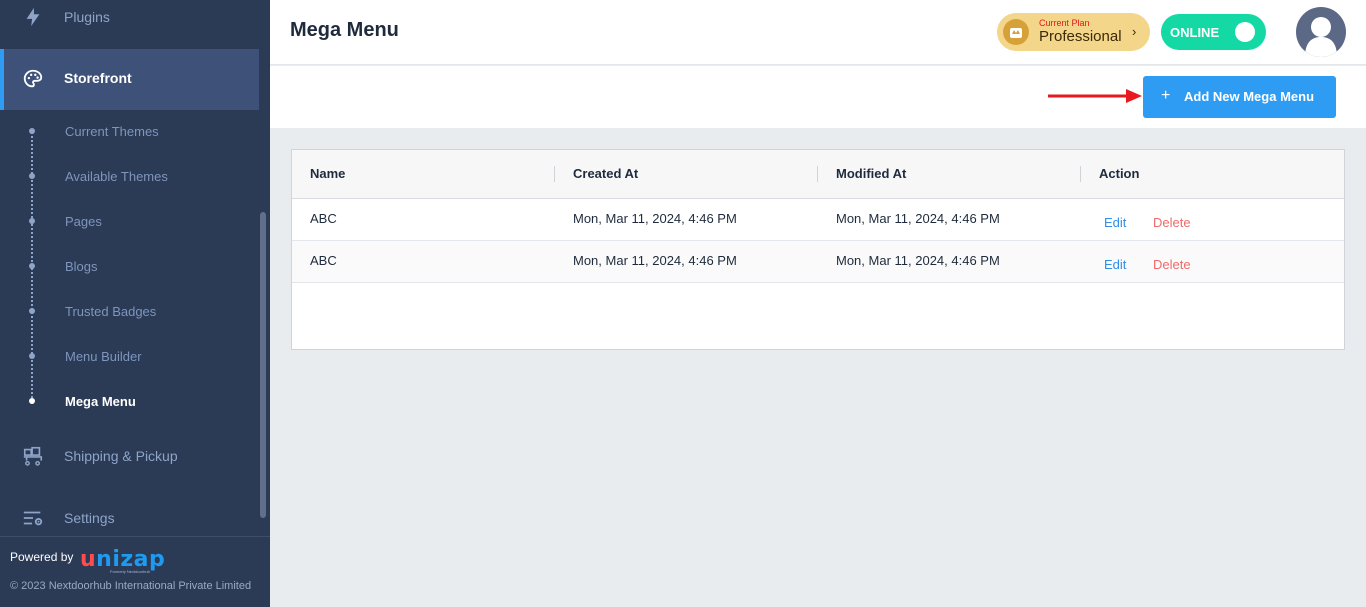 This screenshot has height=607, width=1366. What do you see at coordinates (129, 268) in the screenshot?
I see `sidebar-subitem-blogs: Blogs` at bounding box center [129, 268].